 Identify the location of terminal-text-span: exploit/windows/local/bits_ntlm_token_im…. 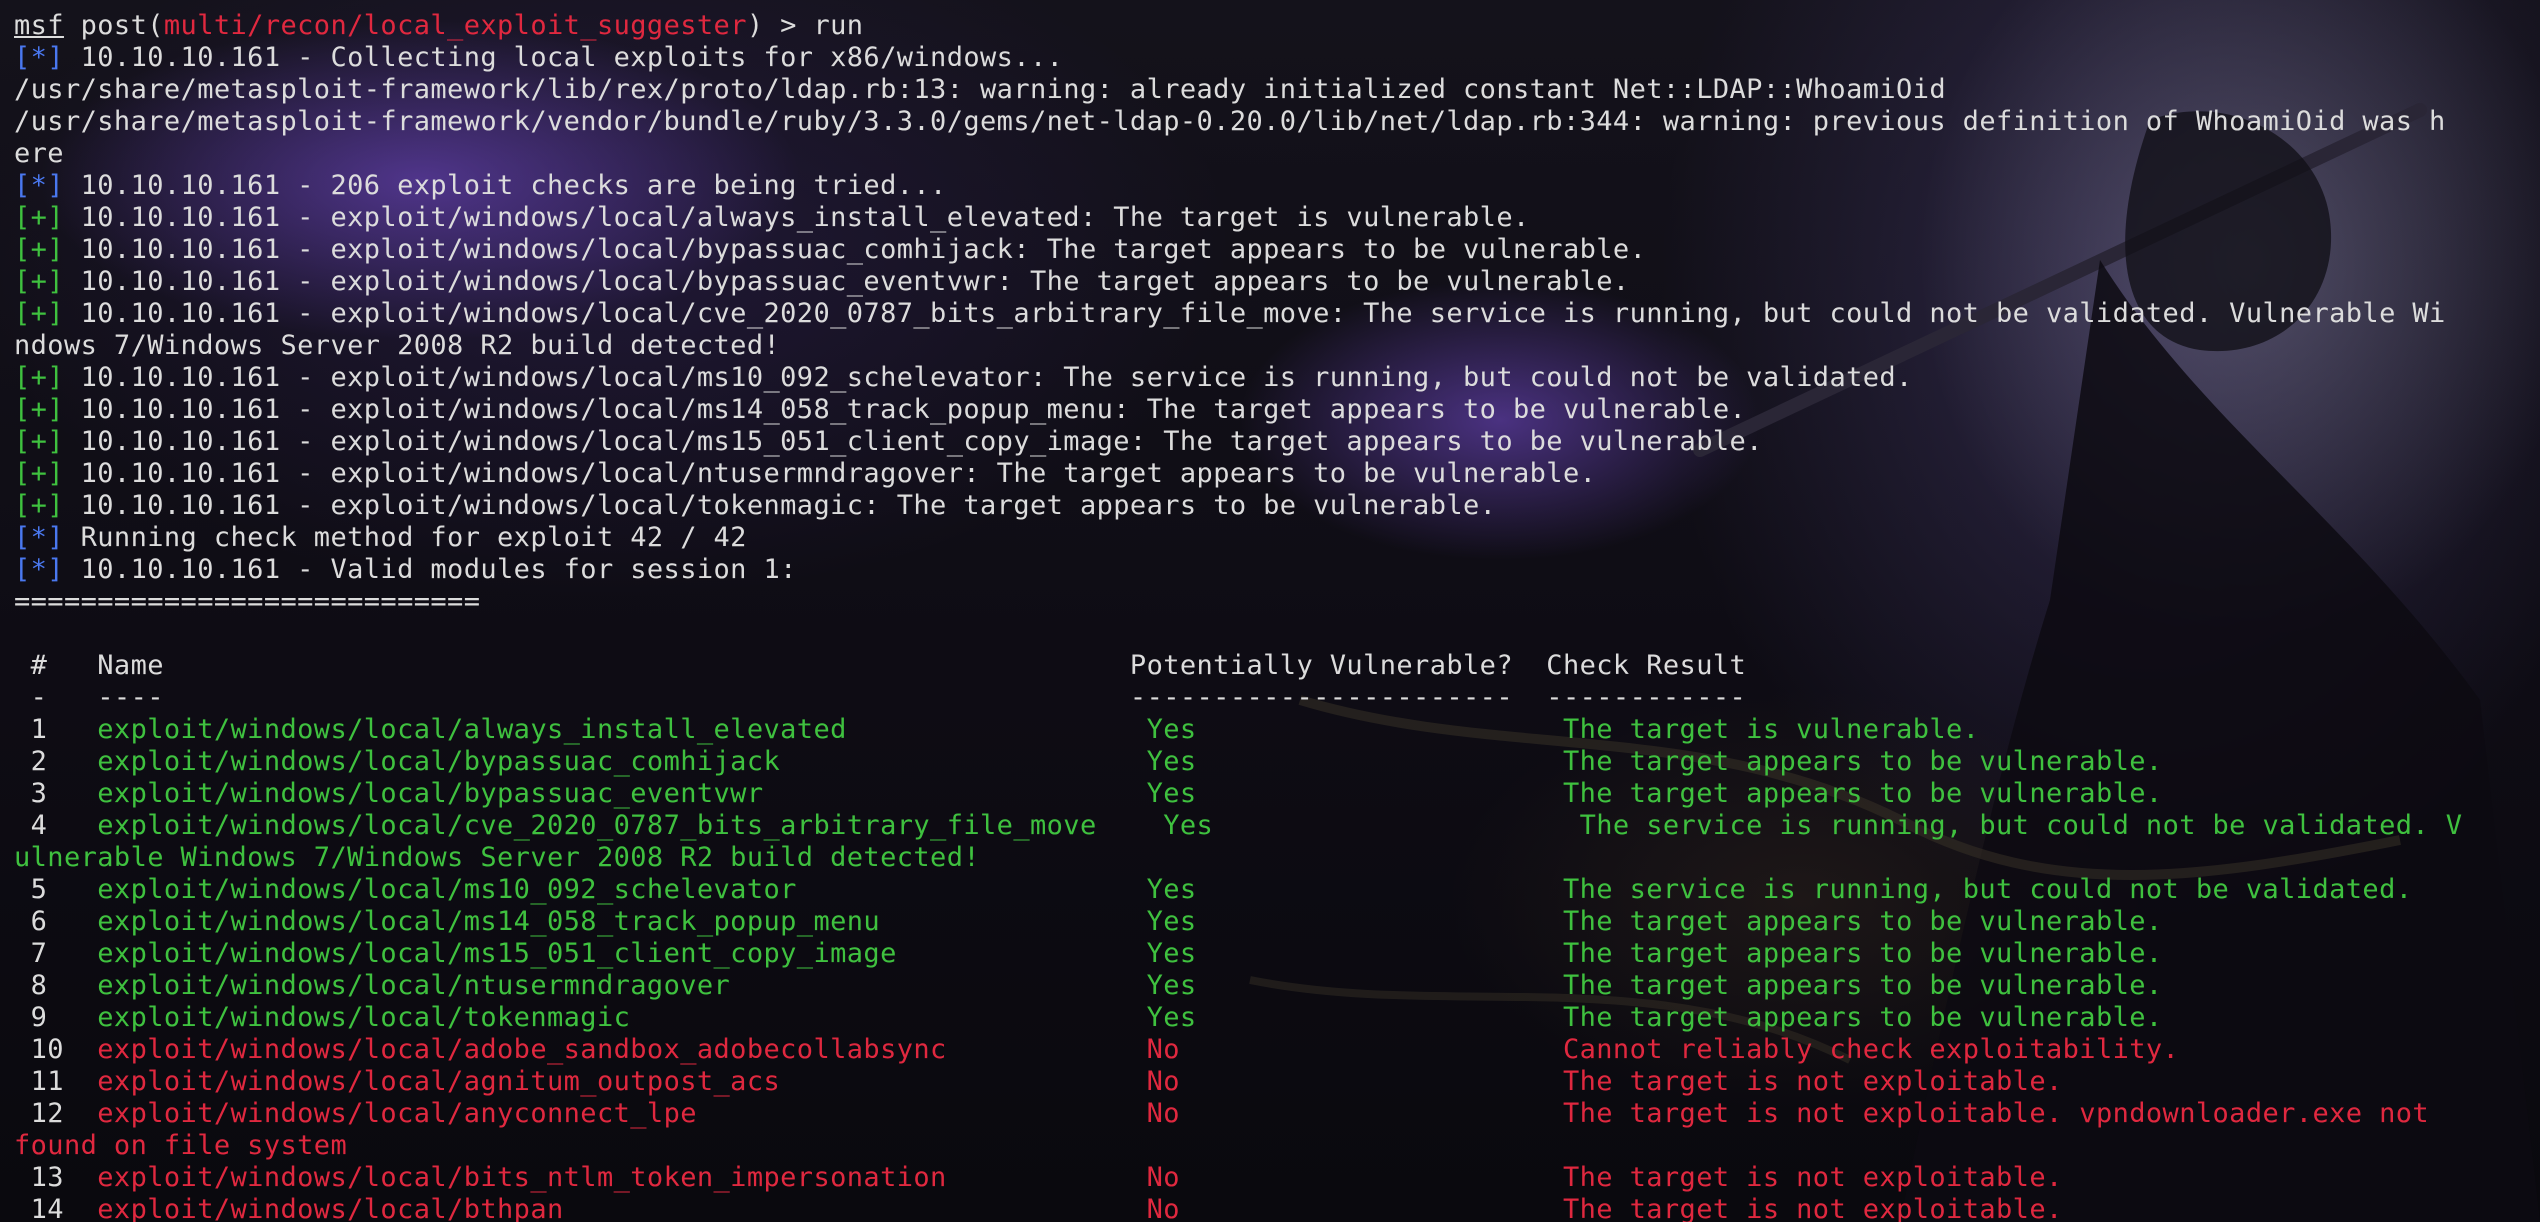
(622, 1177).